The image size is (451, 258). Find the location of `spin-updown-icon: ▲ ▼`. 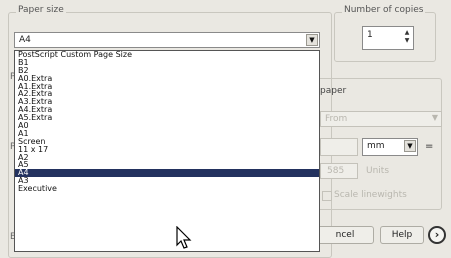

spin-updown-icon: ▲ ▼ is located at coordinates (407, 38).